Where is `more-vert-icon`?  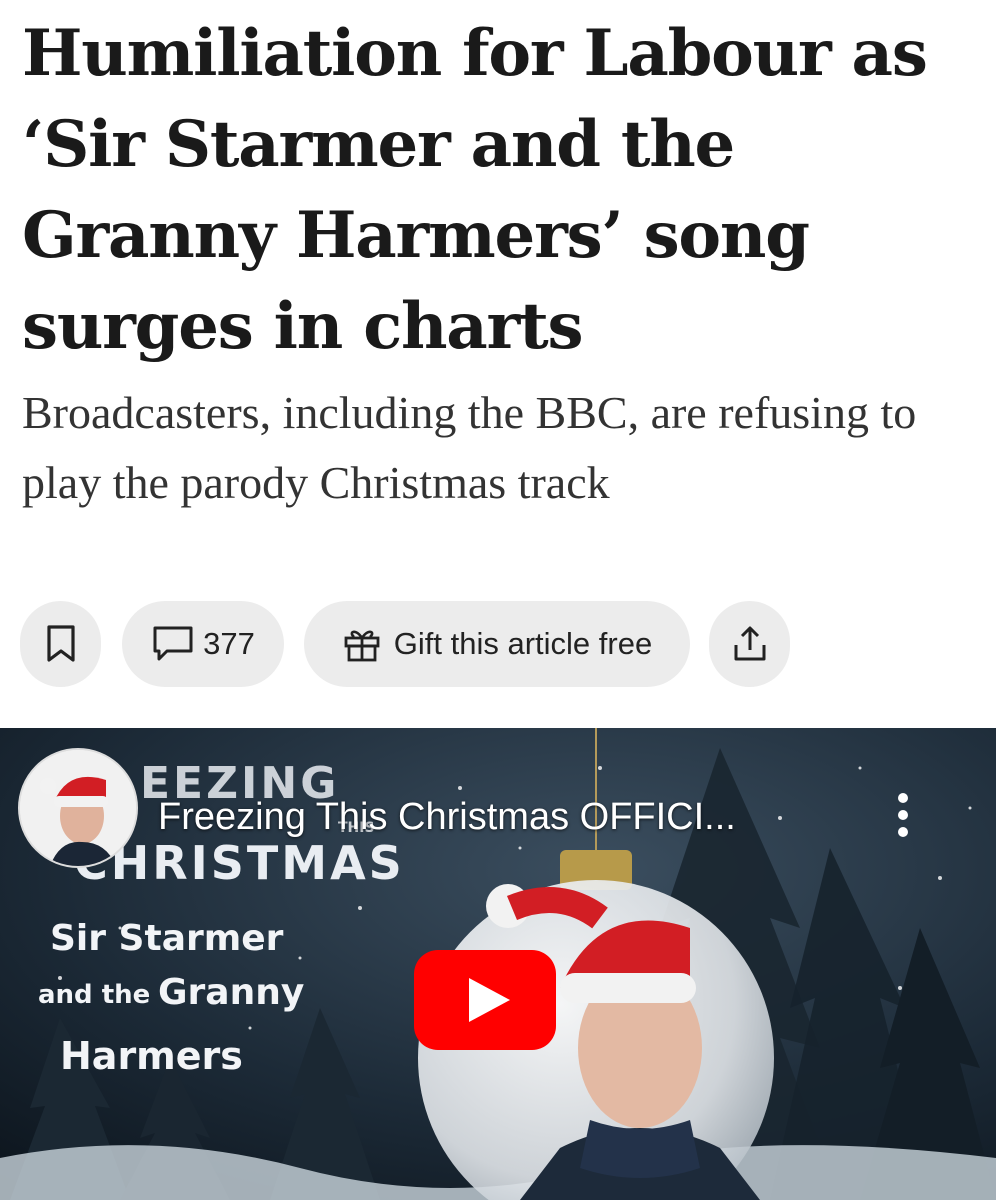
more-vert-icon is located at coordinates (903, 815).